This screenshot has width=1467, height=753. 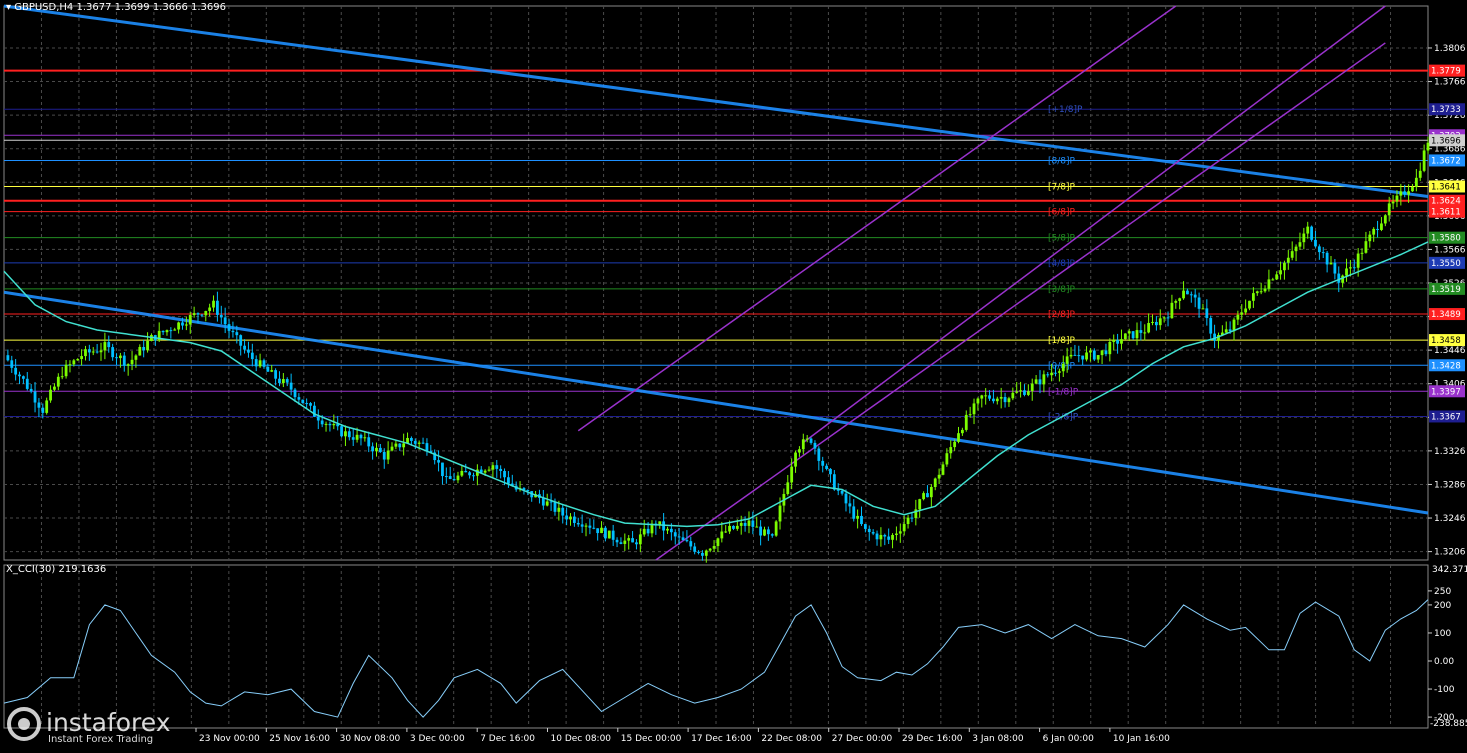 What do you see at coordinates (1450, 553) in the screenshot?
I see `price-tick-label: 1.3206` at bounding box center [1450, 553].